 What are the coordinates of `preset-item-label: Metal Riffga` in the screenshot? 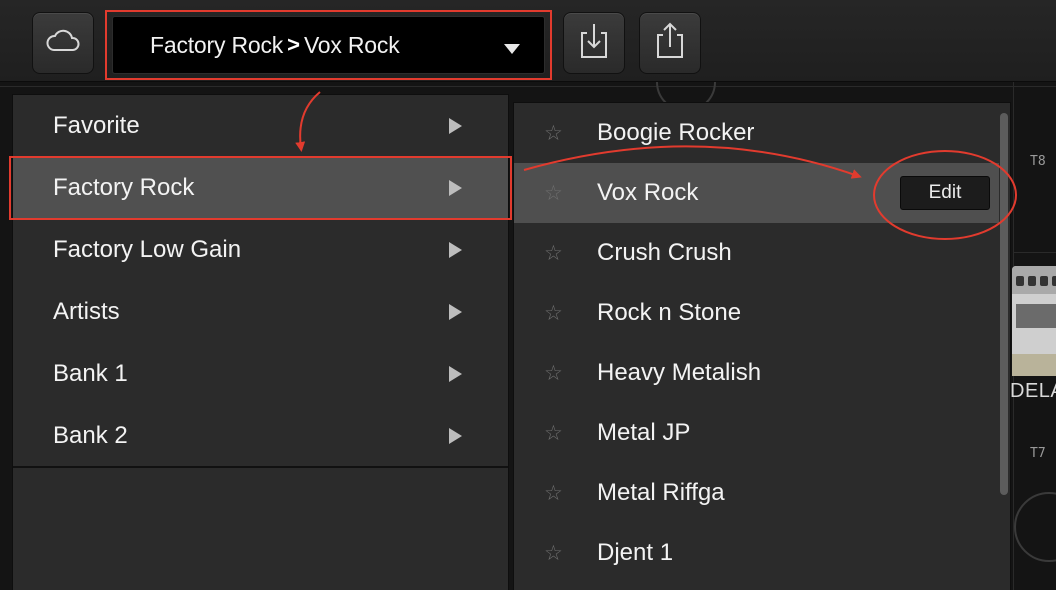 It's located at (661, 492).